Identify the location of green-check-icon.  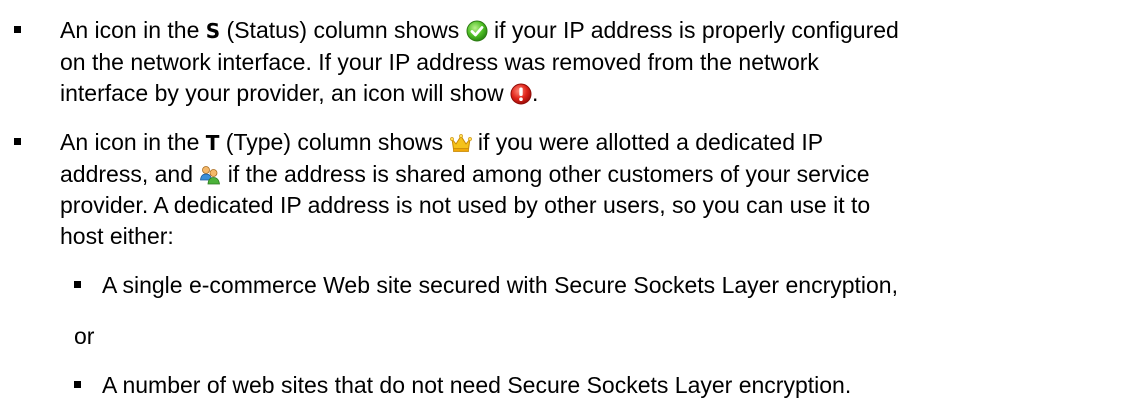
(477, 31).